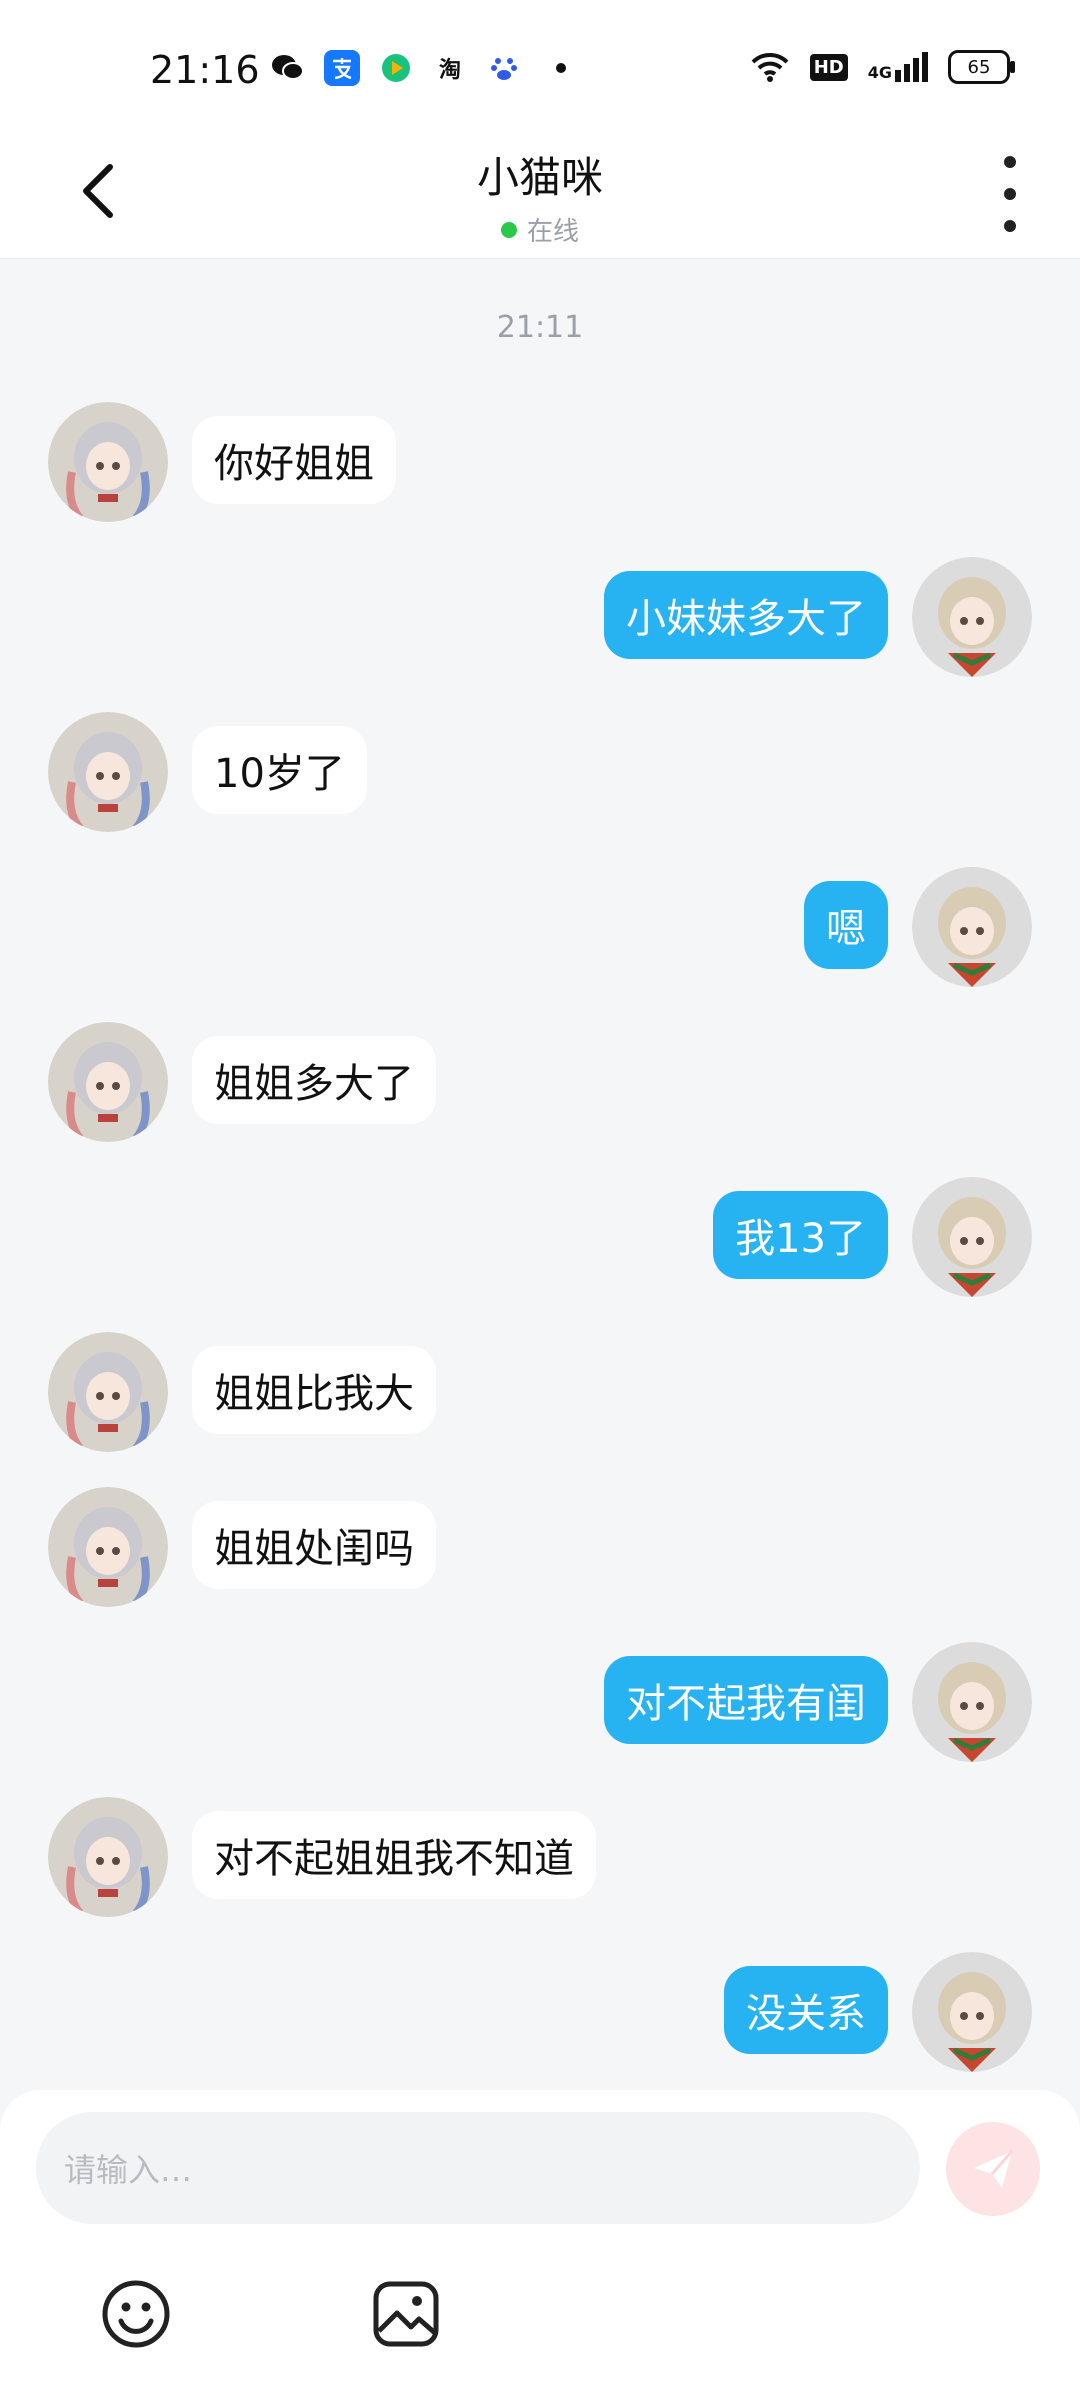 This screenshot has height=2400, width=1080. I want to click on message-bubble: 姐姐处闺吗, so click(314, 1545).